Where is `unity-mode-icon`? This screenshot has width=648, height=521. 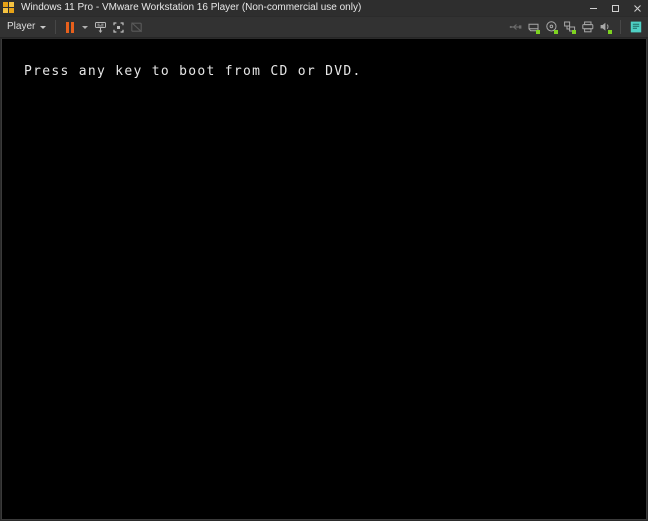 unity-mode-icon is located at coordinates (136, 26).